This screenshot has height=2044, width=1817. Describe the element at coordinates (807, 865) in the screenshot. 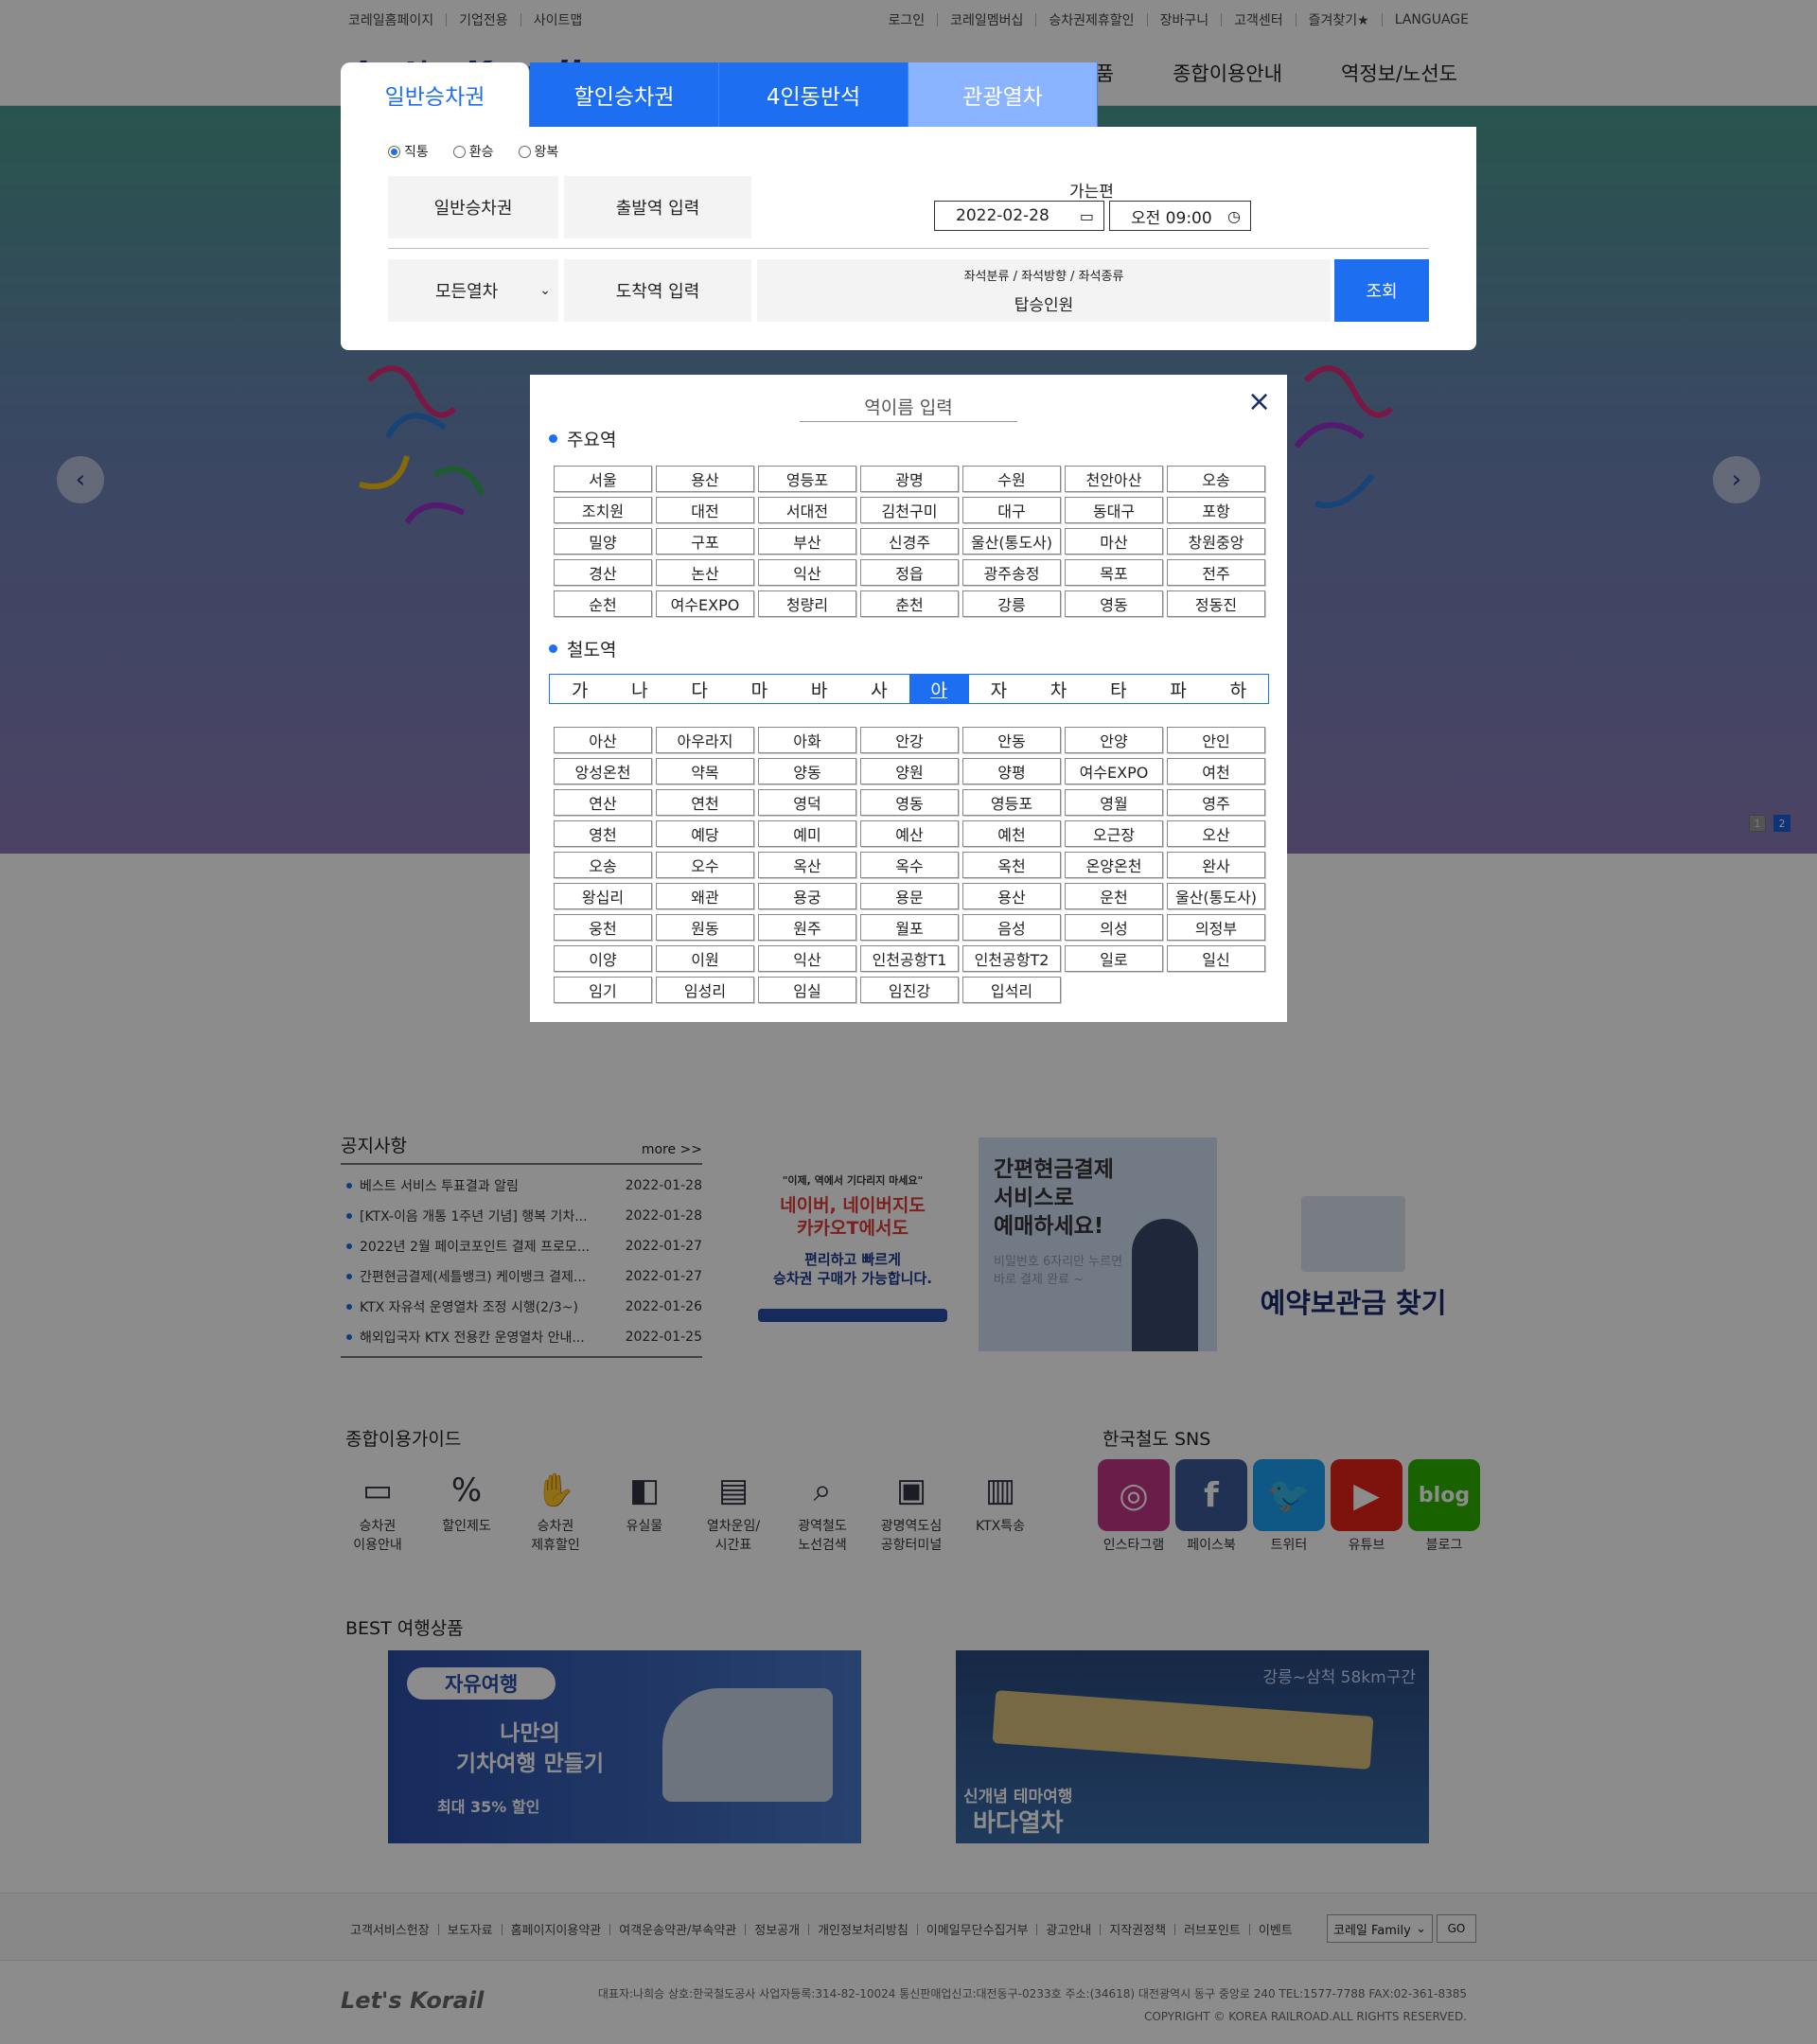

I see `station-button: 옥산` at that location.